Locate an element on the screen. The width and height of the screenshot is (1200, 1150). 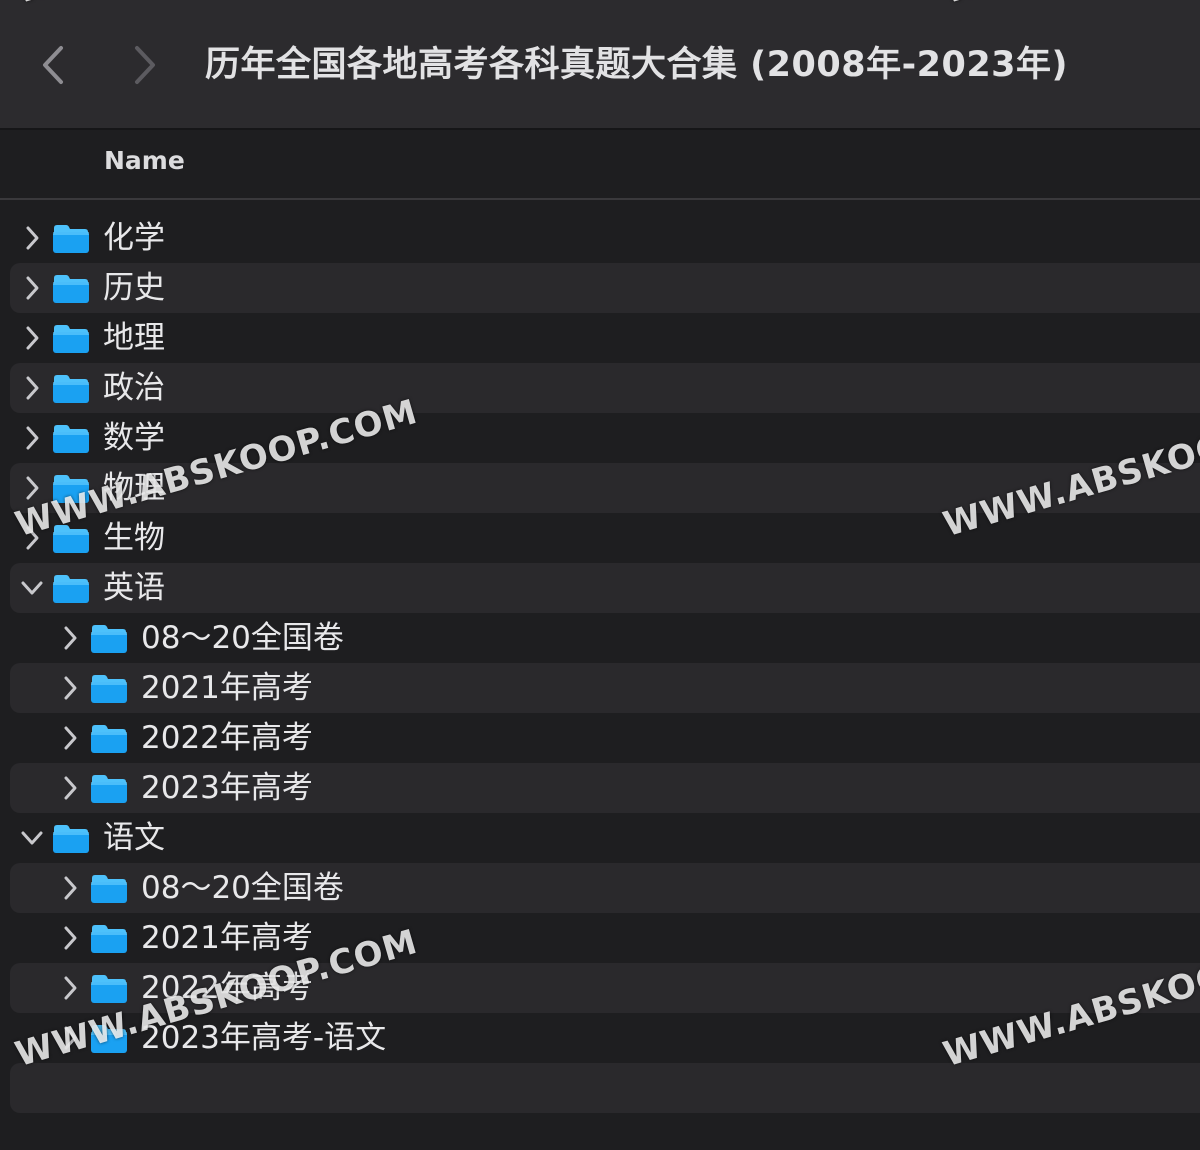
list-item-label: 生物 is located at coordinates (134, 538).